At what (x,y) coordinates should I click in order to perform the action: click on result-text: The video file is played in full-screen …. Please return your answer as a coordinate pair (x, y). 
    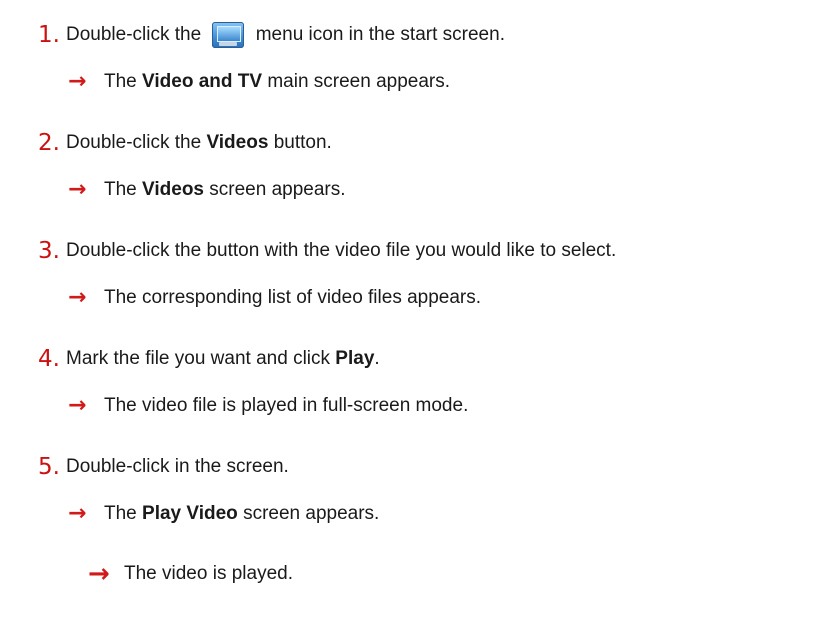
    Looking at the image, I should click on (286, 405).